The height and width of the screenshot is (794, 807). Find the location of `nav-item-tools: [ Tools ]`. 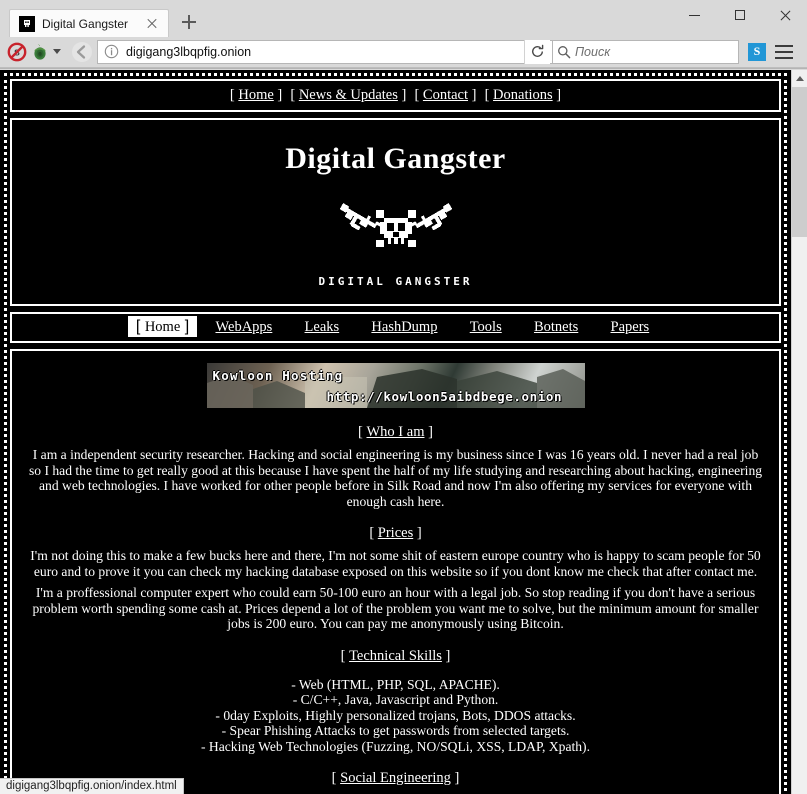

nav-item-tools: [ Tools ] is located at coordinates (486, 326).